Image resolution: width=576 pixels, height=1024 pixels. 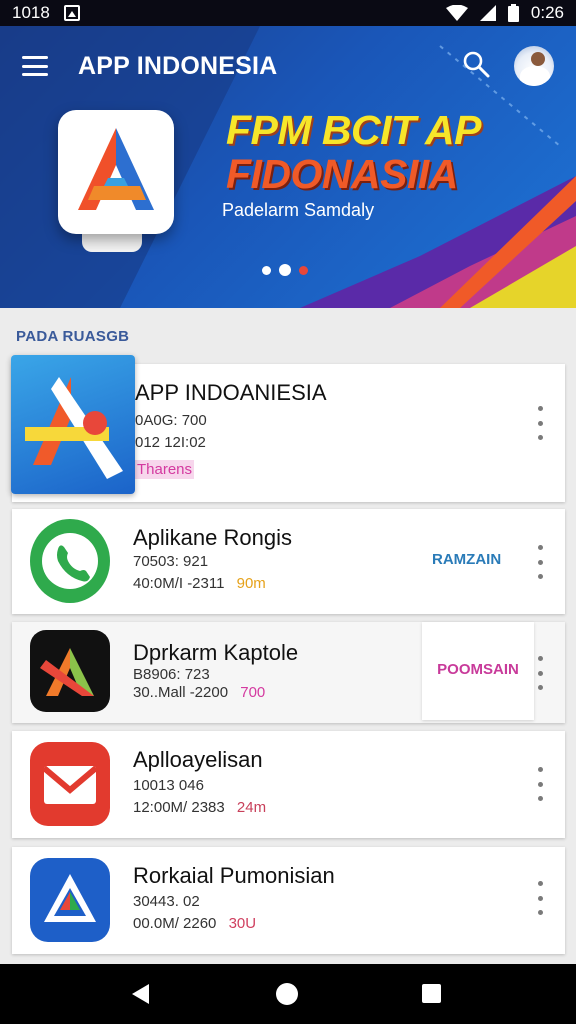 I want to click on app-tag: Tharens, so click(x=165, y=469).